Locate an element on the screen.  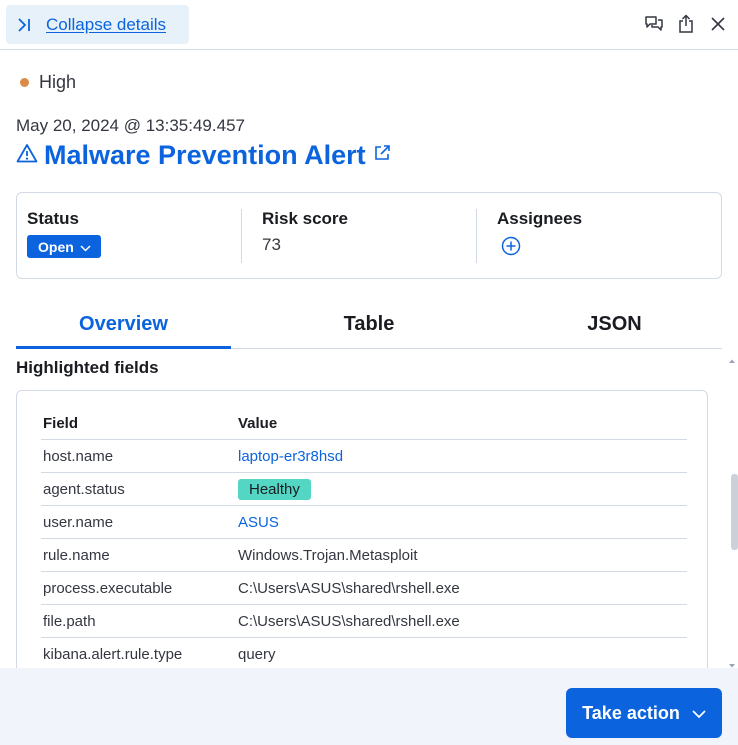
alert-title-link: Malware Prevention Alert is located at coordinates (205, 155).